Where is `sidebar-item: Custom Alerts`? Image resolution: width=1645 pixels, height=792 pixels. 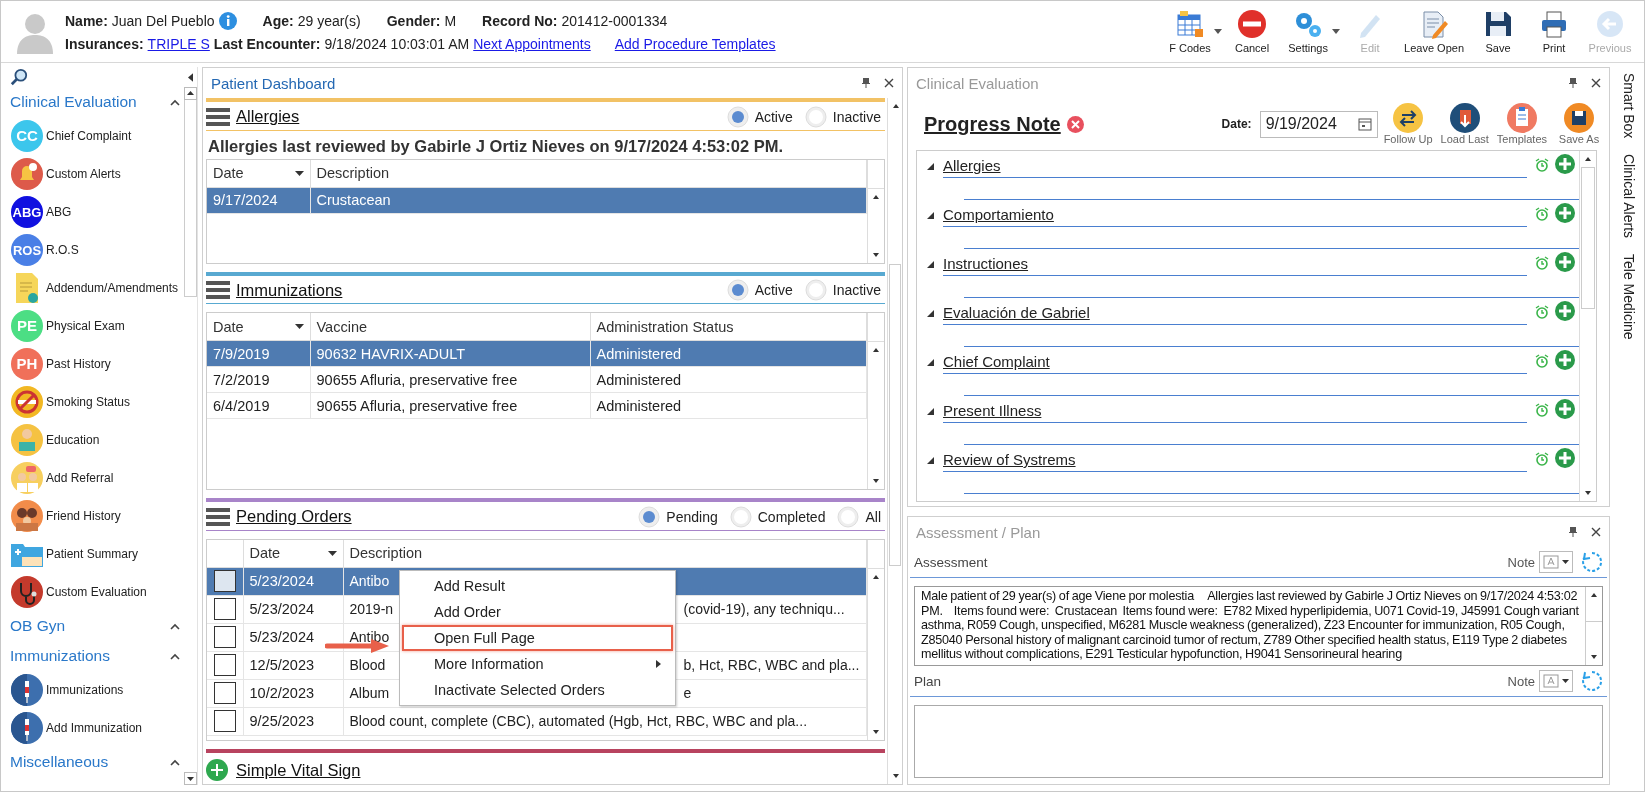 sidebar-item: Custom Alerts is located at coordinates (97, 174).